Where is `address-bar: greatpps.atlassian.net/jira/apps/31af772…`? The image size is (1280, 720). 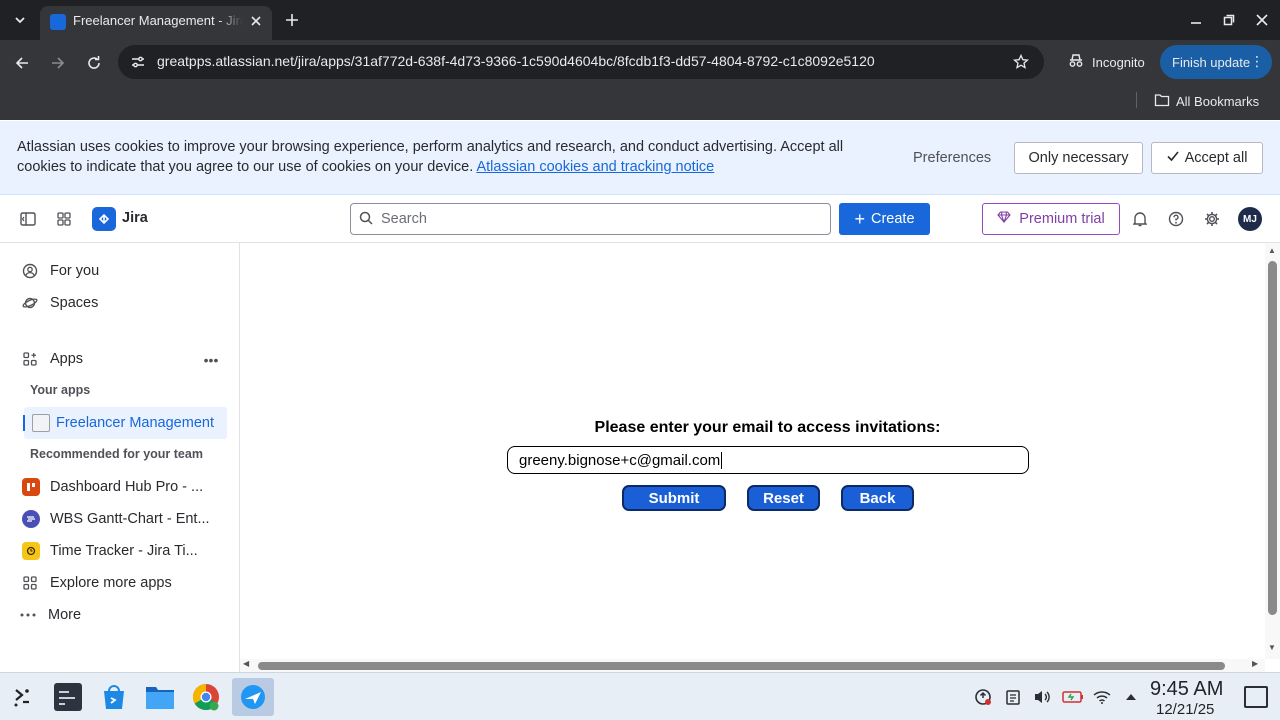
address-bar: greatpps.atlassian.net/jira/apps/31af772… is located at coordinates (581, 62).